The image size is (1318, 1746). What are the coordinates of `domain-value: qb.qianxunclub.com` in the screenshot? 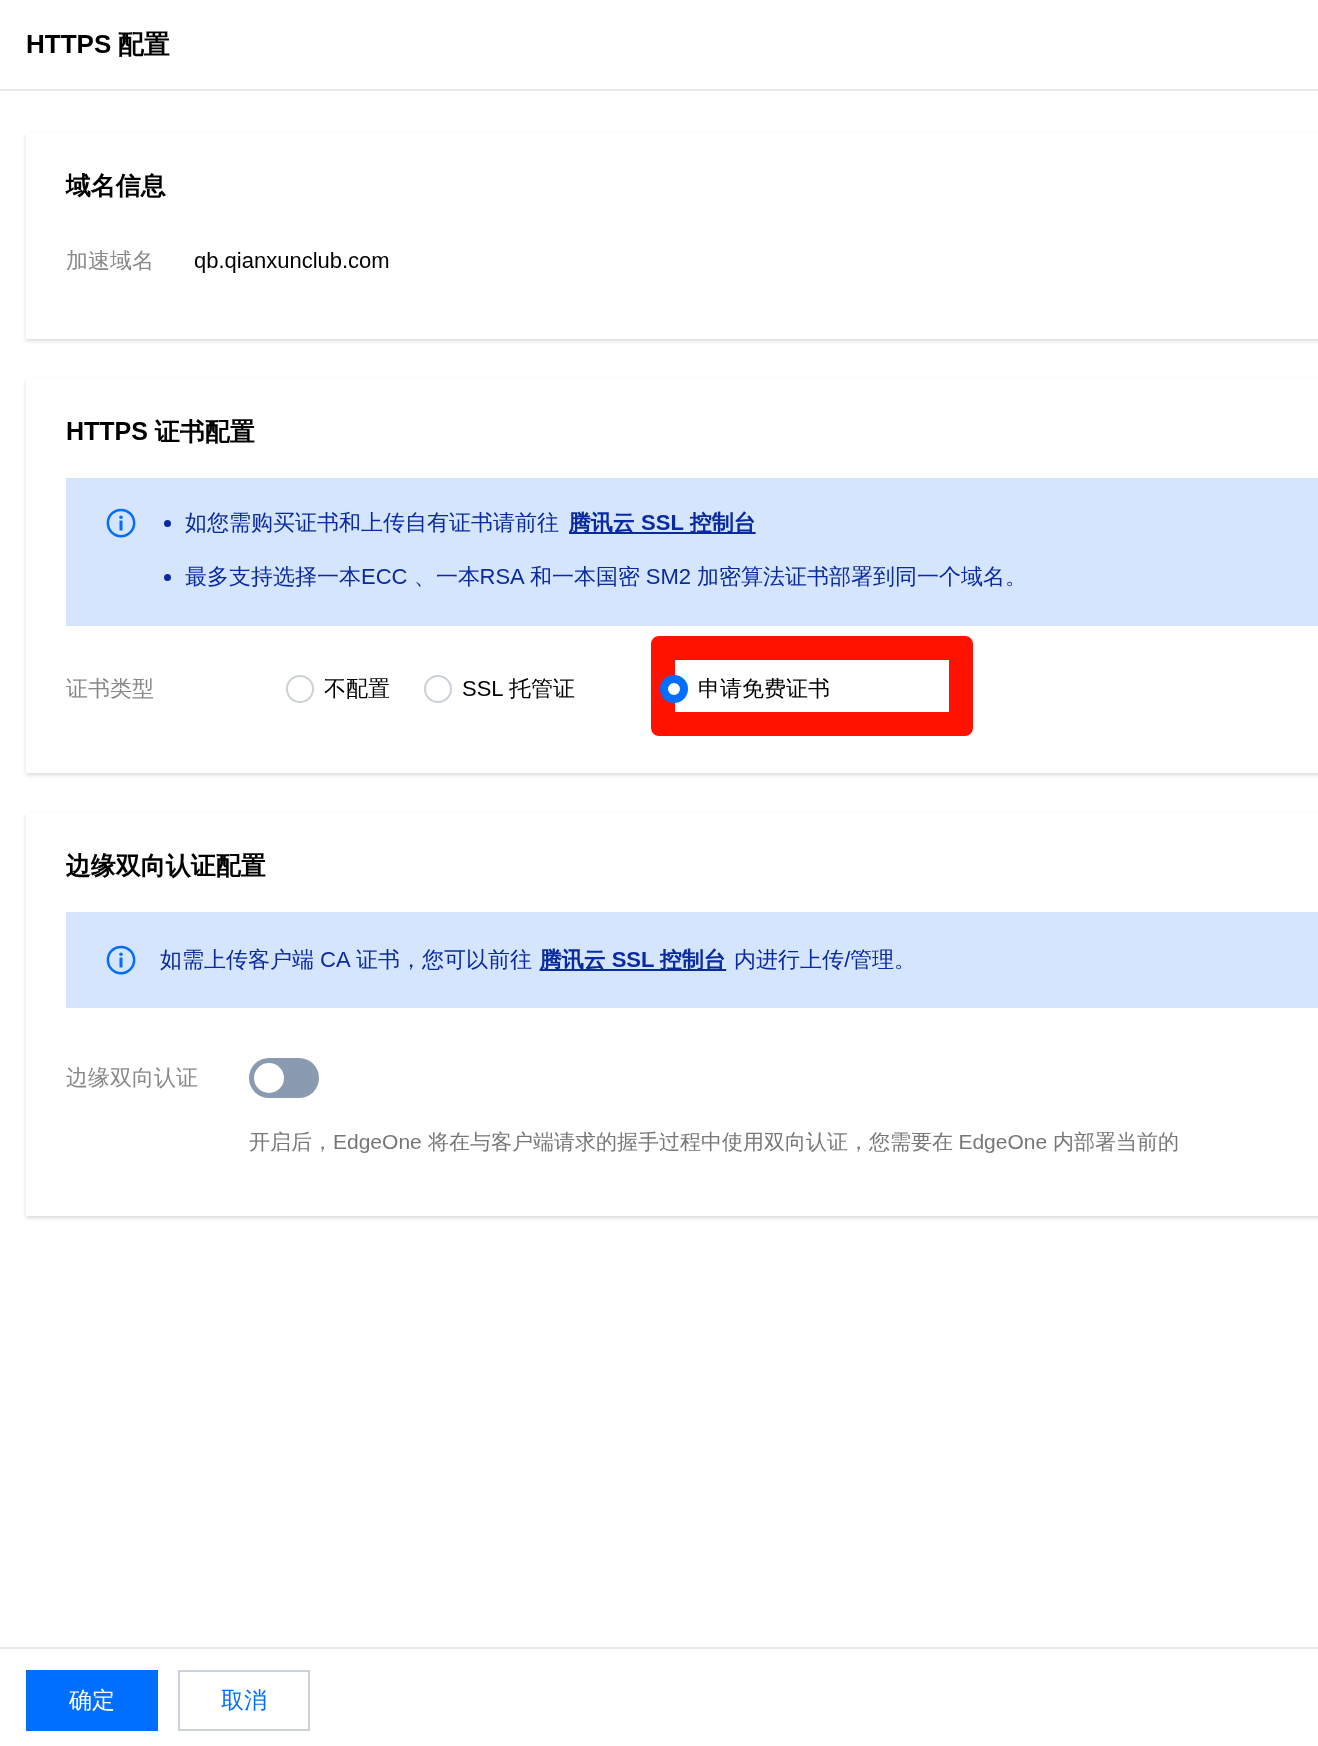 It's located at (292, 261).